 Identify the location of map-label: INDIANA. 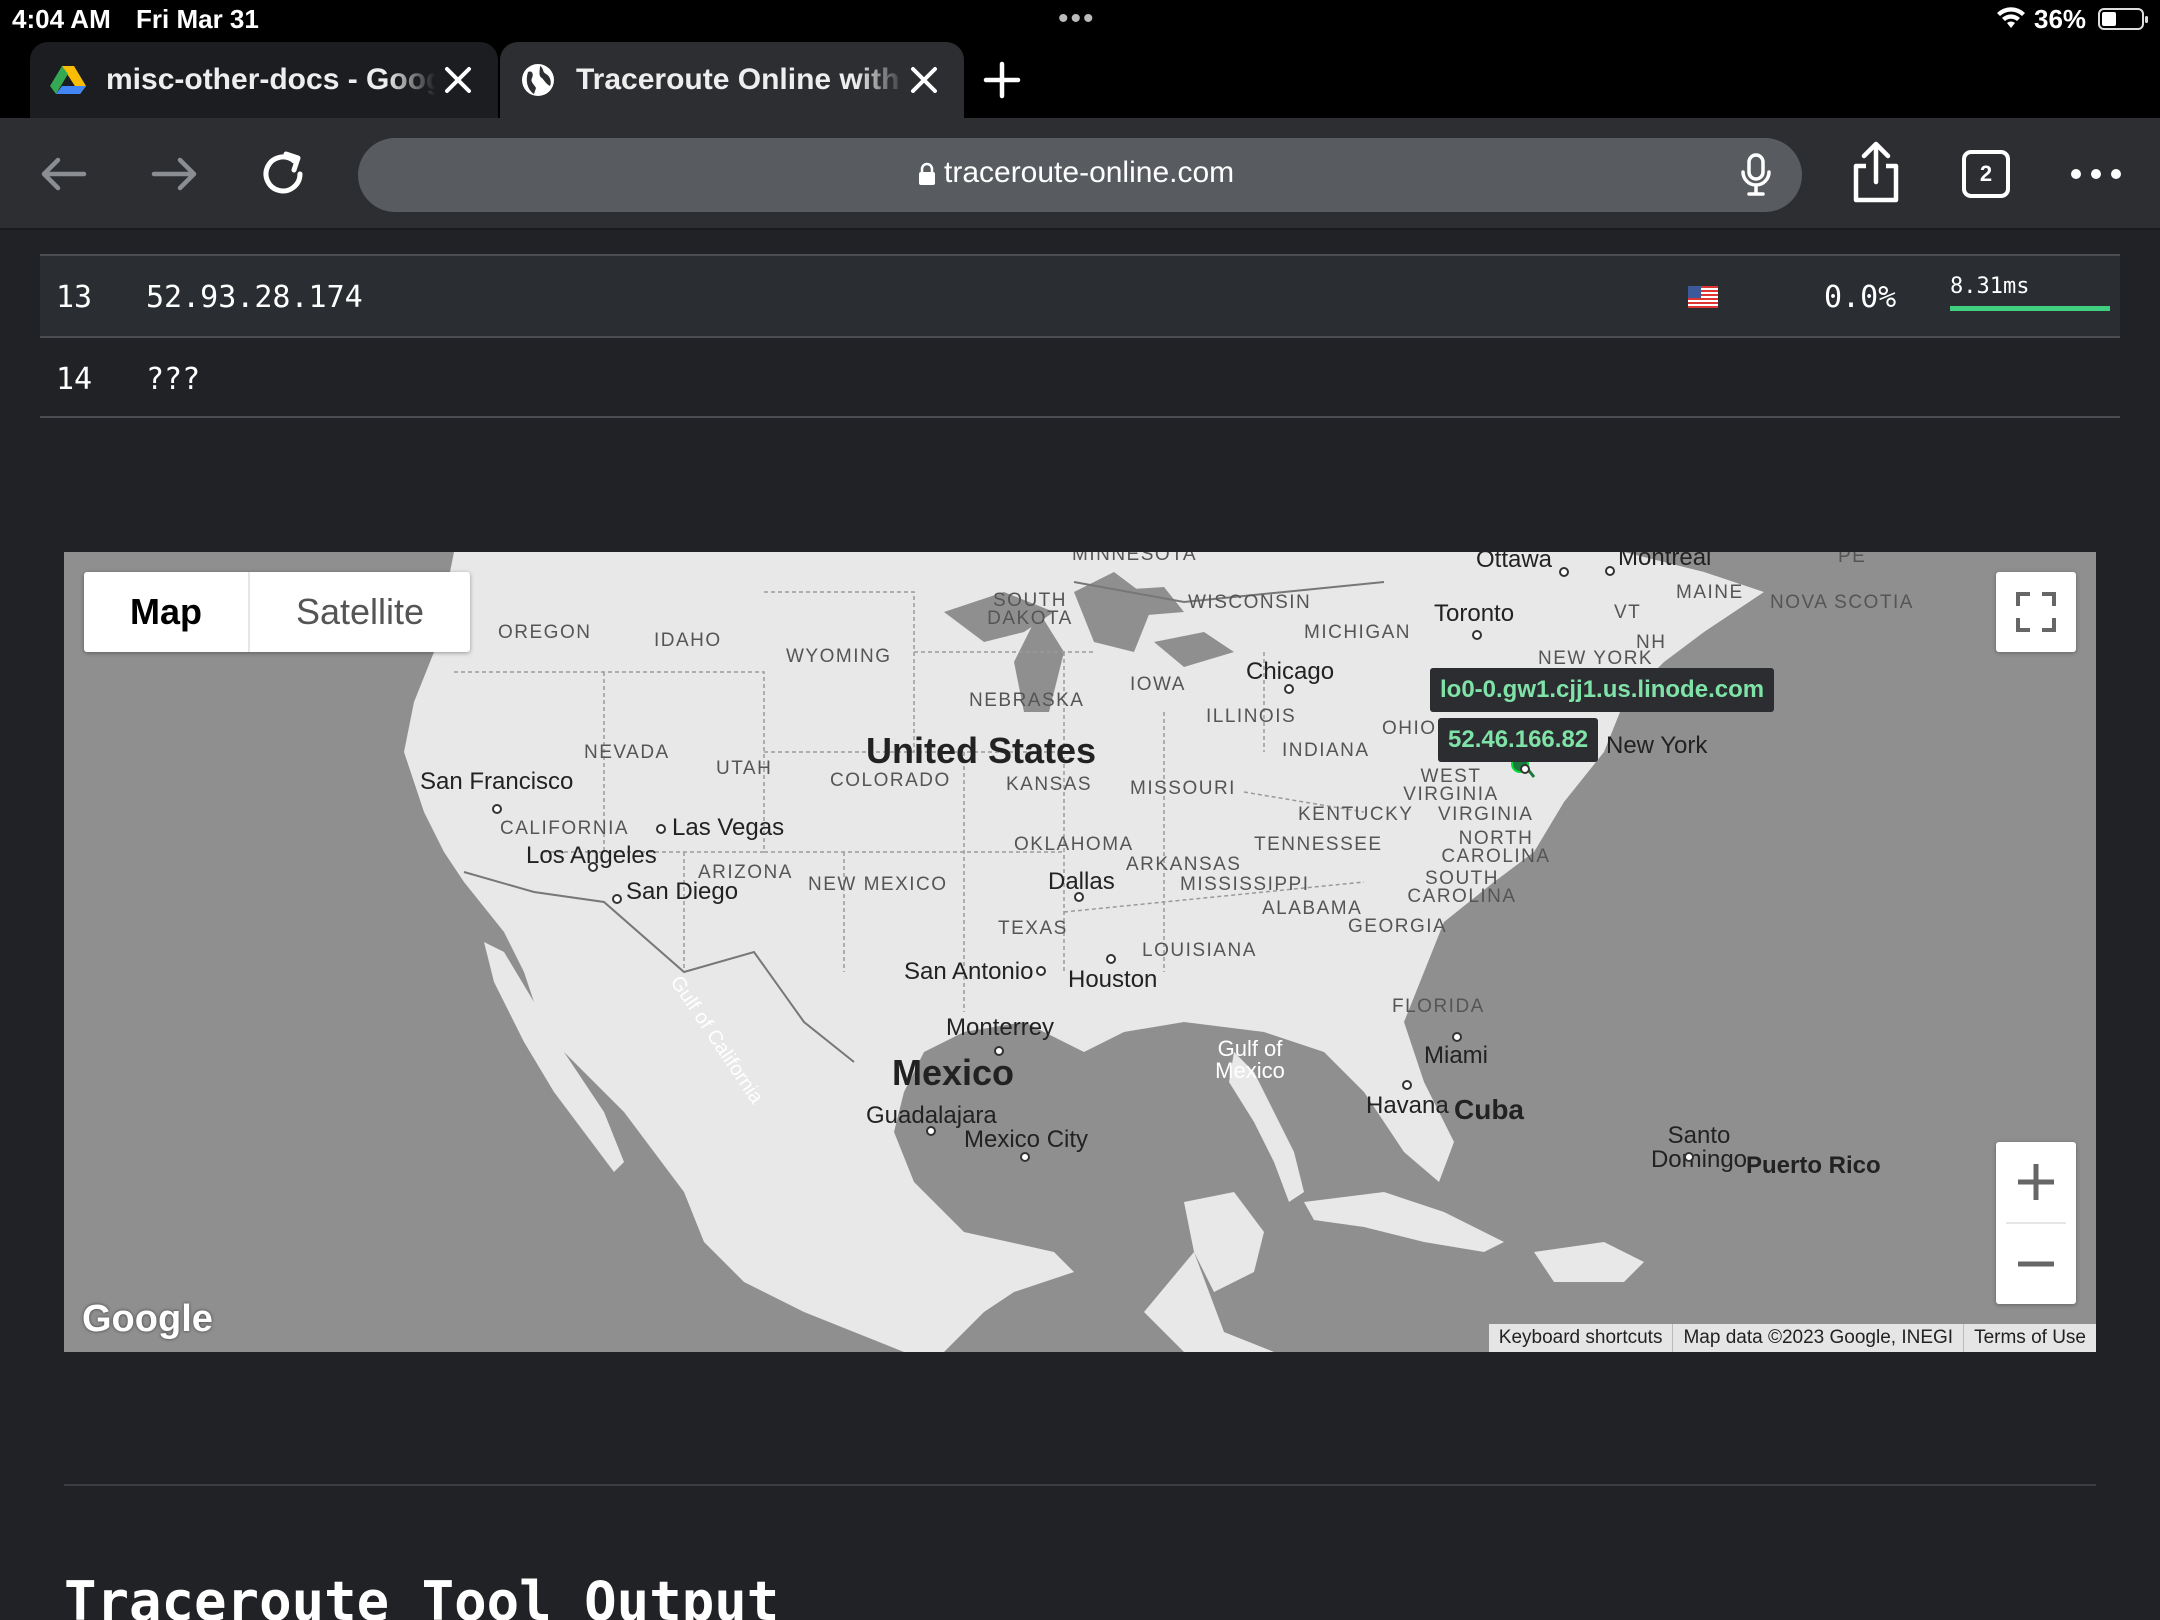
(1326, 750).